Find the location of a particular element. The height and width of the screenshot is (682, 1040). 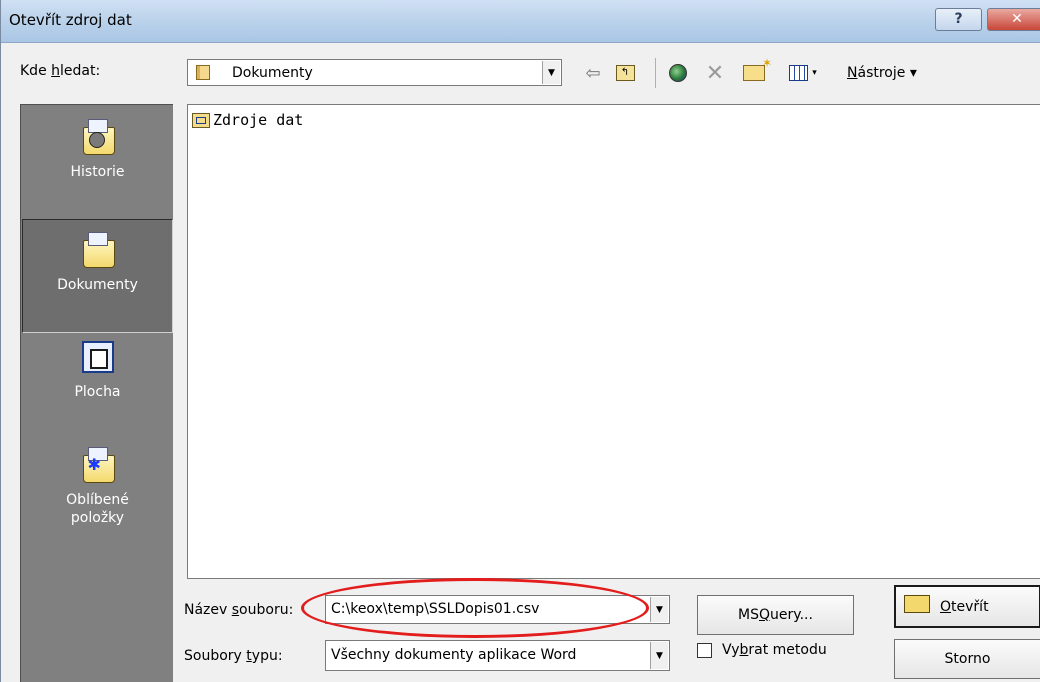

file-name-label-accesskey: s is located at coordinates (235, 610).